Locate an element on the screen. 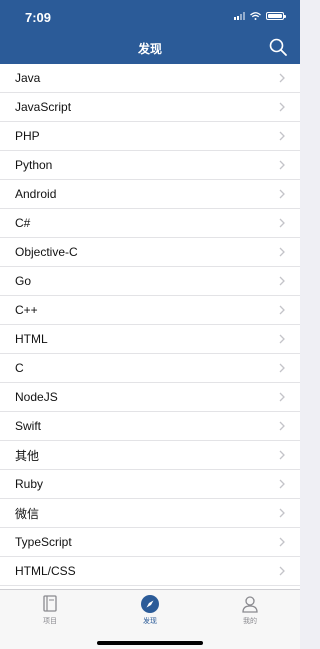  tab-projects: 项目 is located at coordinates (50, 610).